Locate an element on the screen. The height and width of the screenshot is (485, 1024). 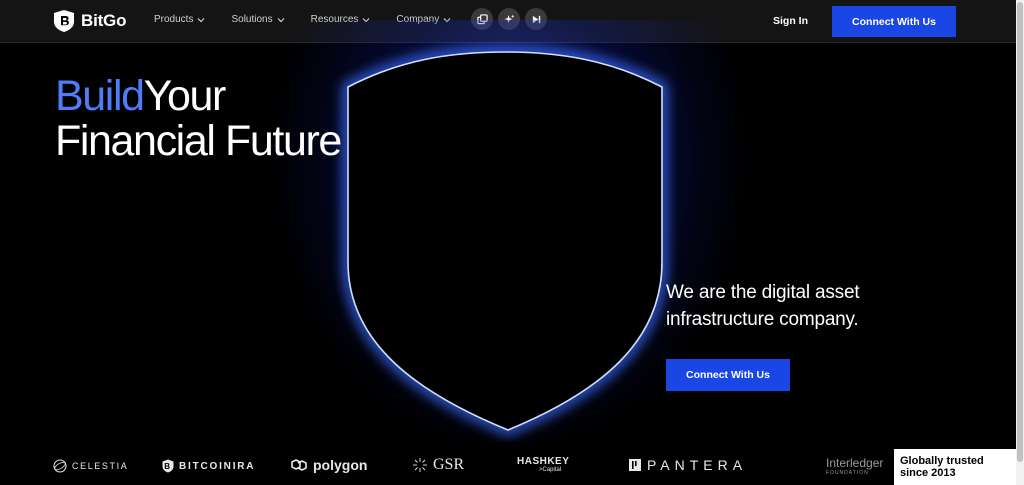
hashkey-logo: HASHKEY >Capital is located at coordinates (543, 464).